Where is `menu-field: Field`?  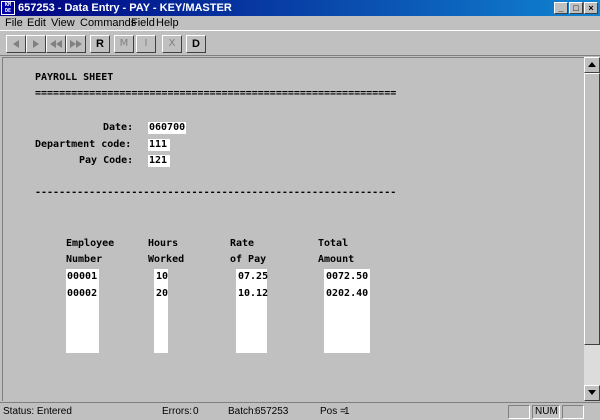
menu-field: Field is located at coordinates (143, 23).